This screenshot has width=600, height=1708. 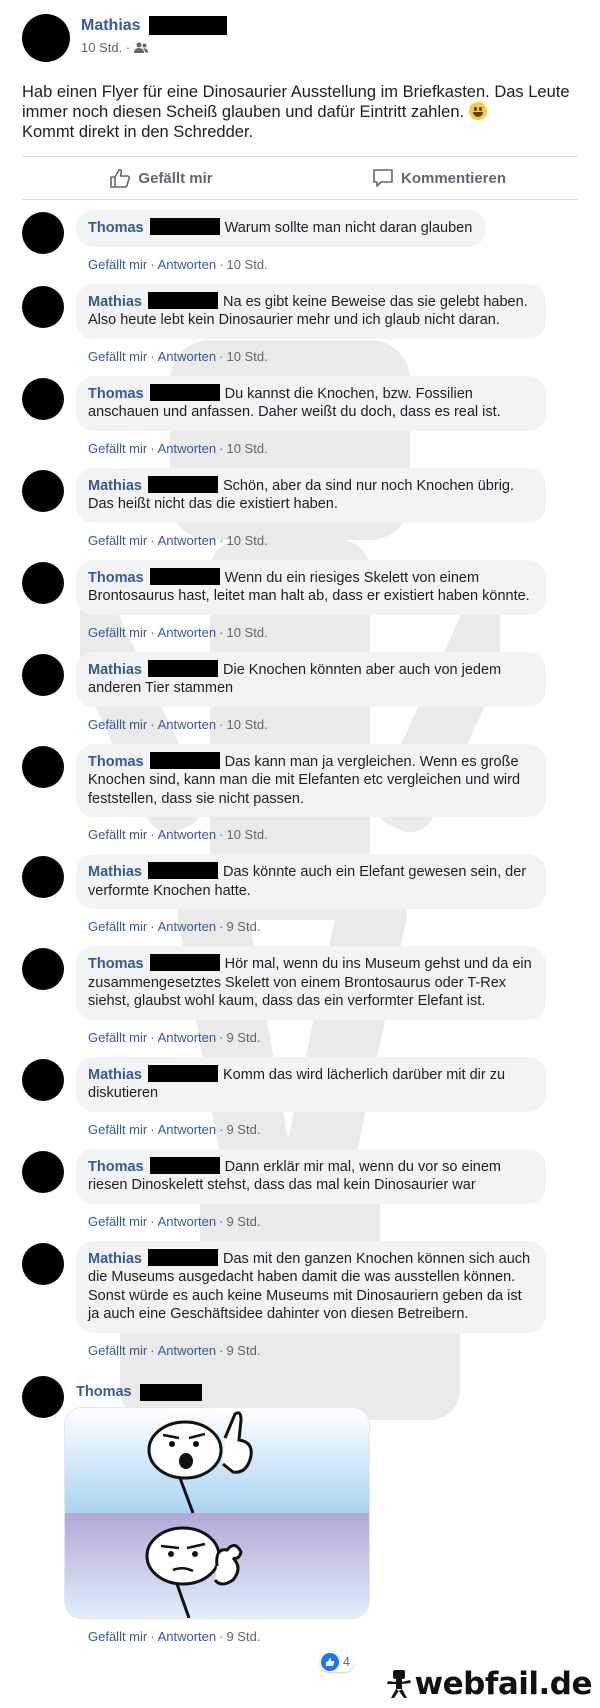 I want to click on comment-button: Kommentieren, so click(x=439, y=178).